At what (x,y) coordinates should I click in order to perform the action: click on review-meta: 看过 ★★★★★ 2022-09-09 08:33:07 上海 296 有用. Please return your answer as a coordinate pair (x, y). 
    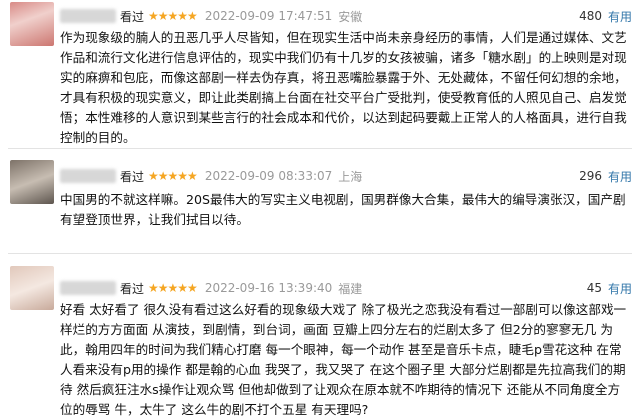
    Looking at the image, I should click on (346, 176).